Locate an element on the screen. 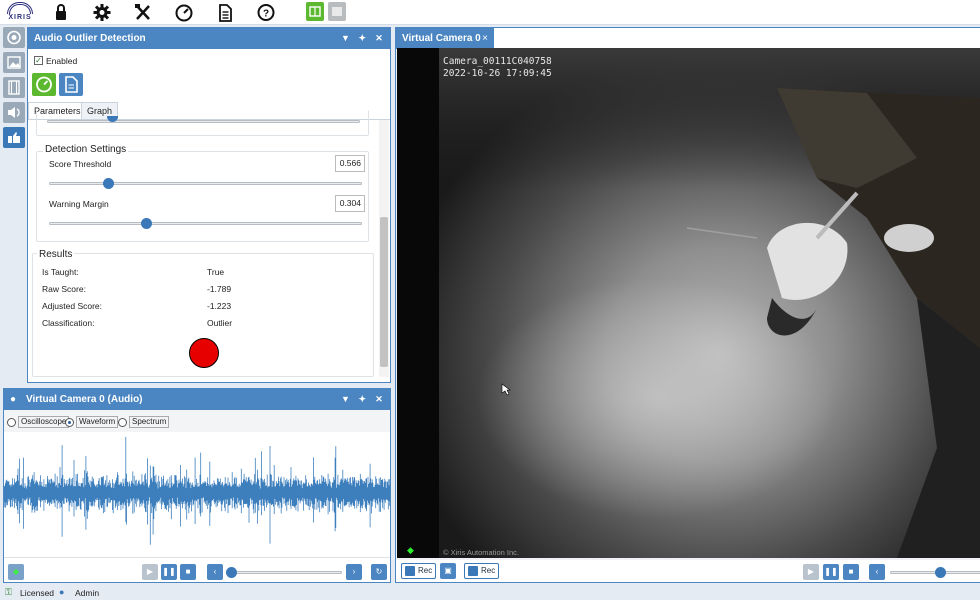 The image size is (980, 600). run-gauge-button is located at coordinates (44, 84).